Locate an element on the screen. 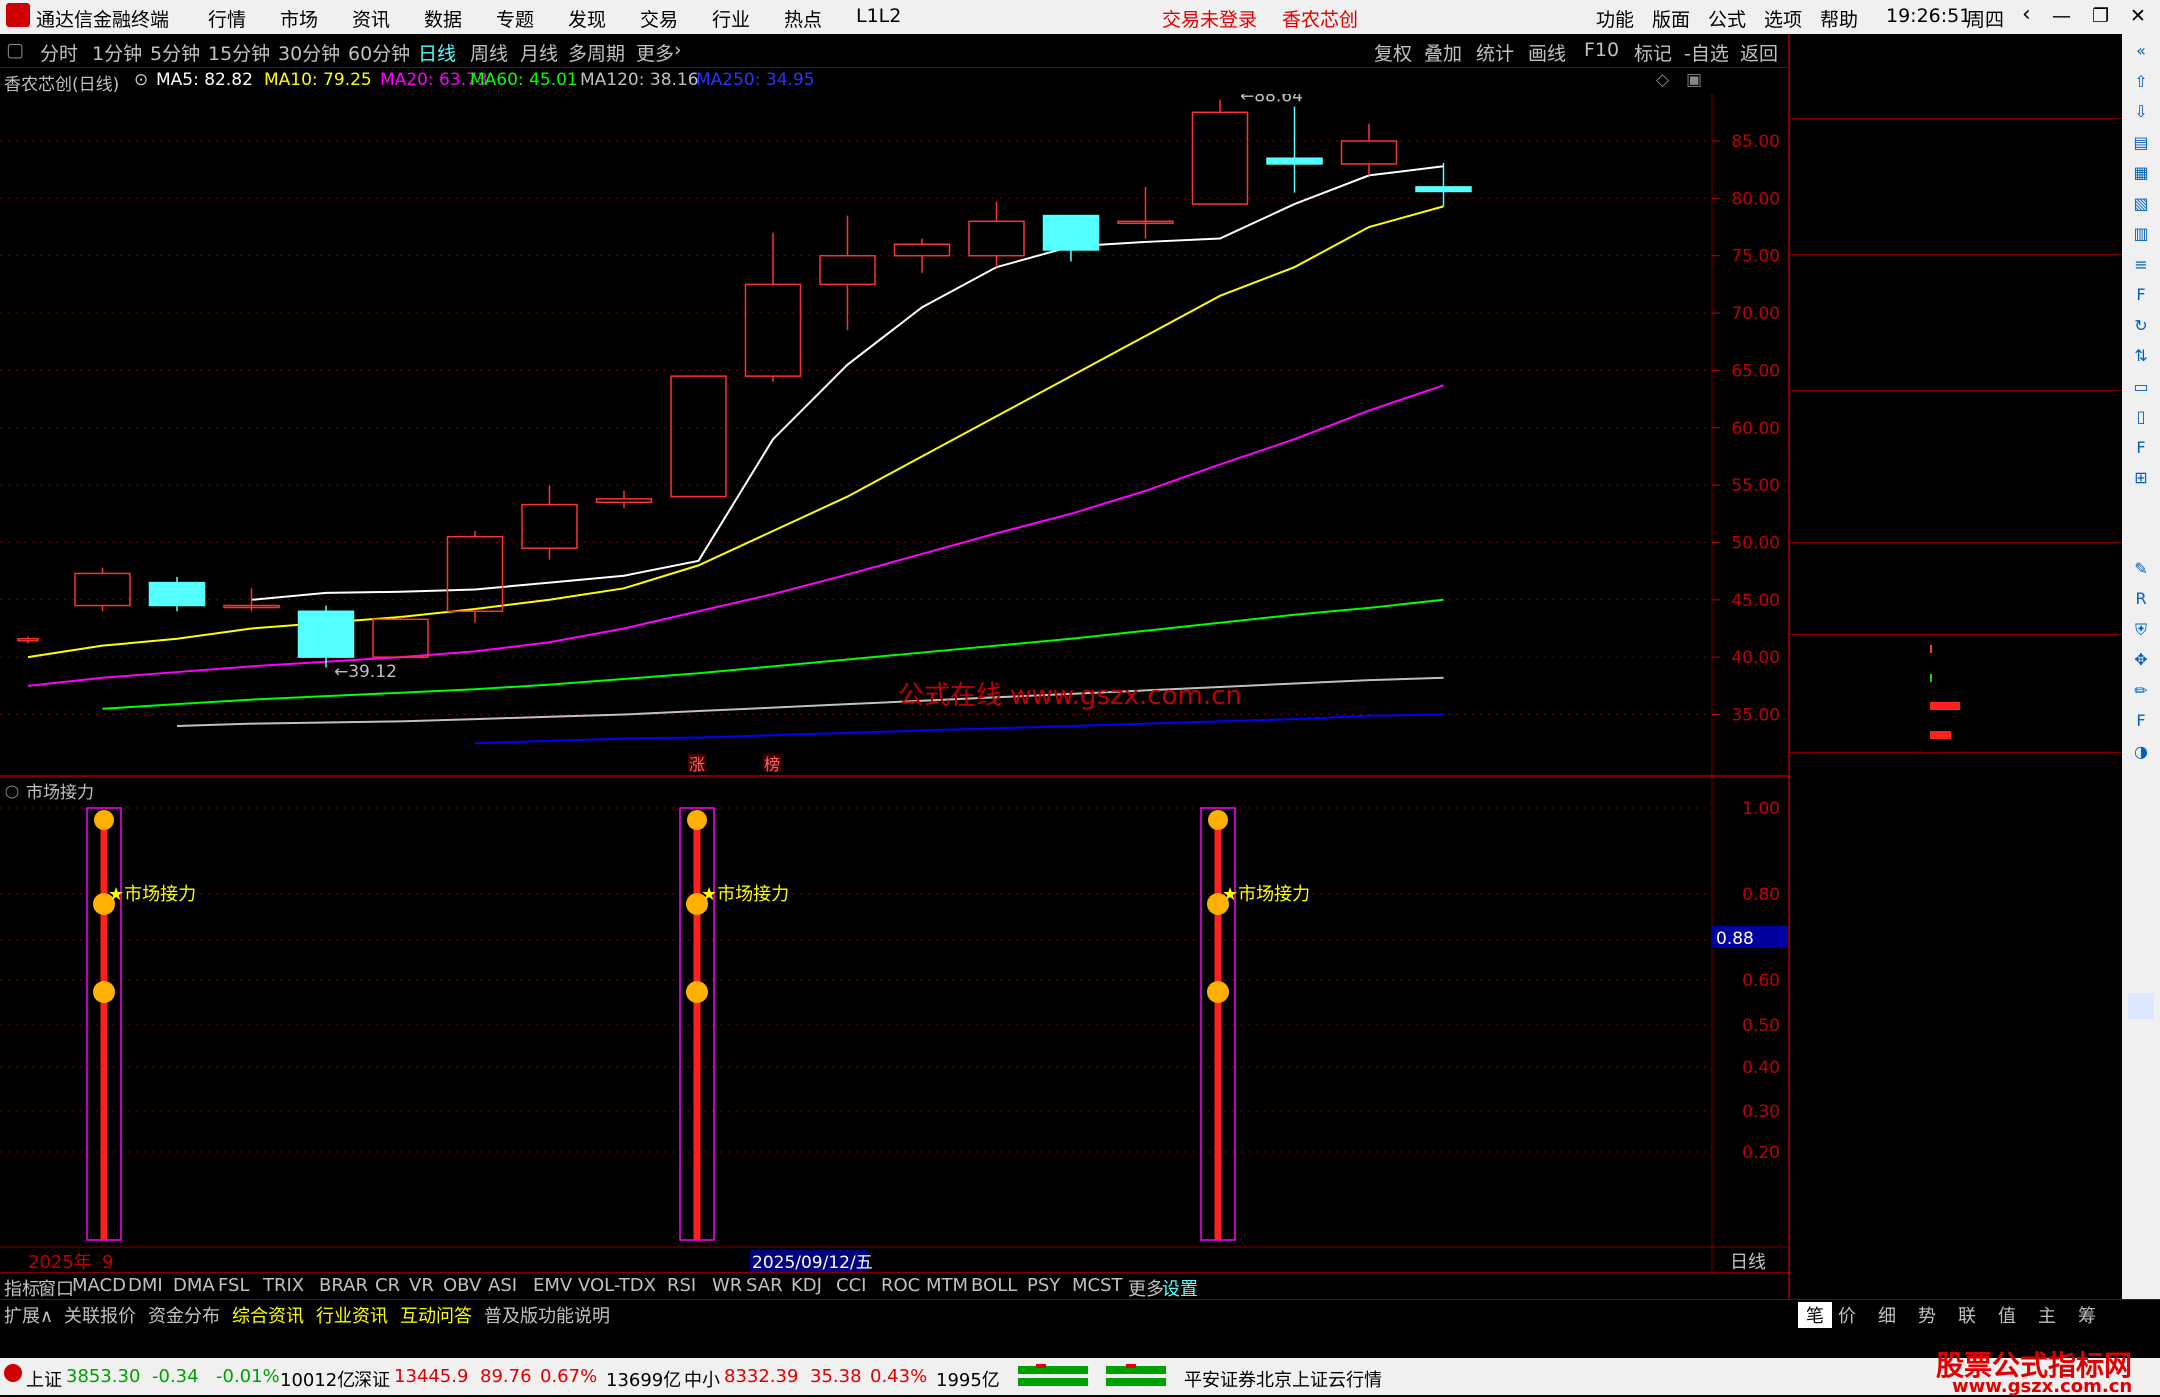 This screenshot has width=2160, height=1397. btn-zixuan: -自选 is located at coordinates (1706, 52).